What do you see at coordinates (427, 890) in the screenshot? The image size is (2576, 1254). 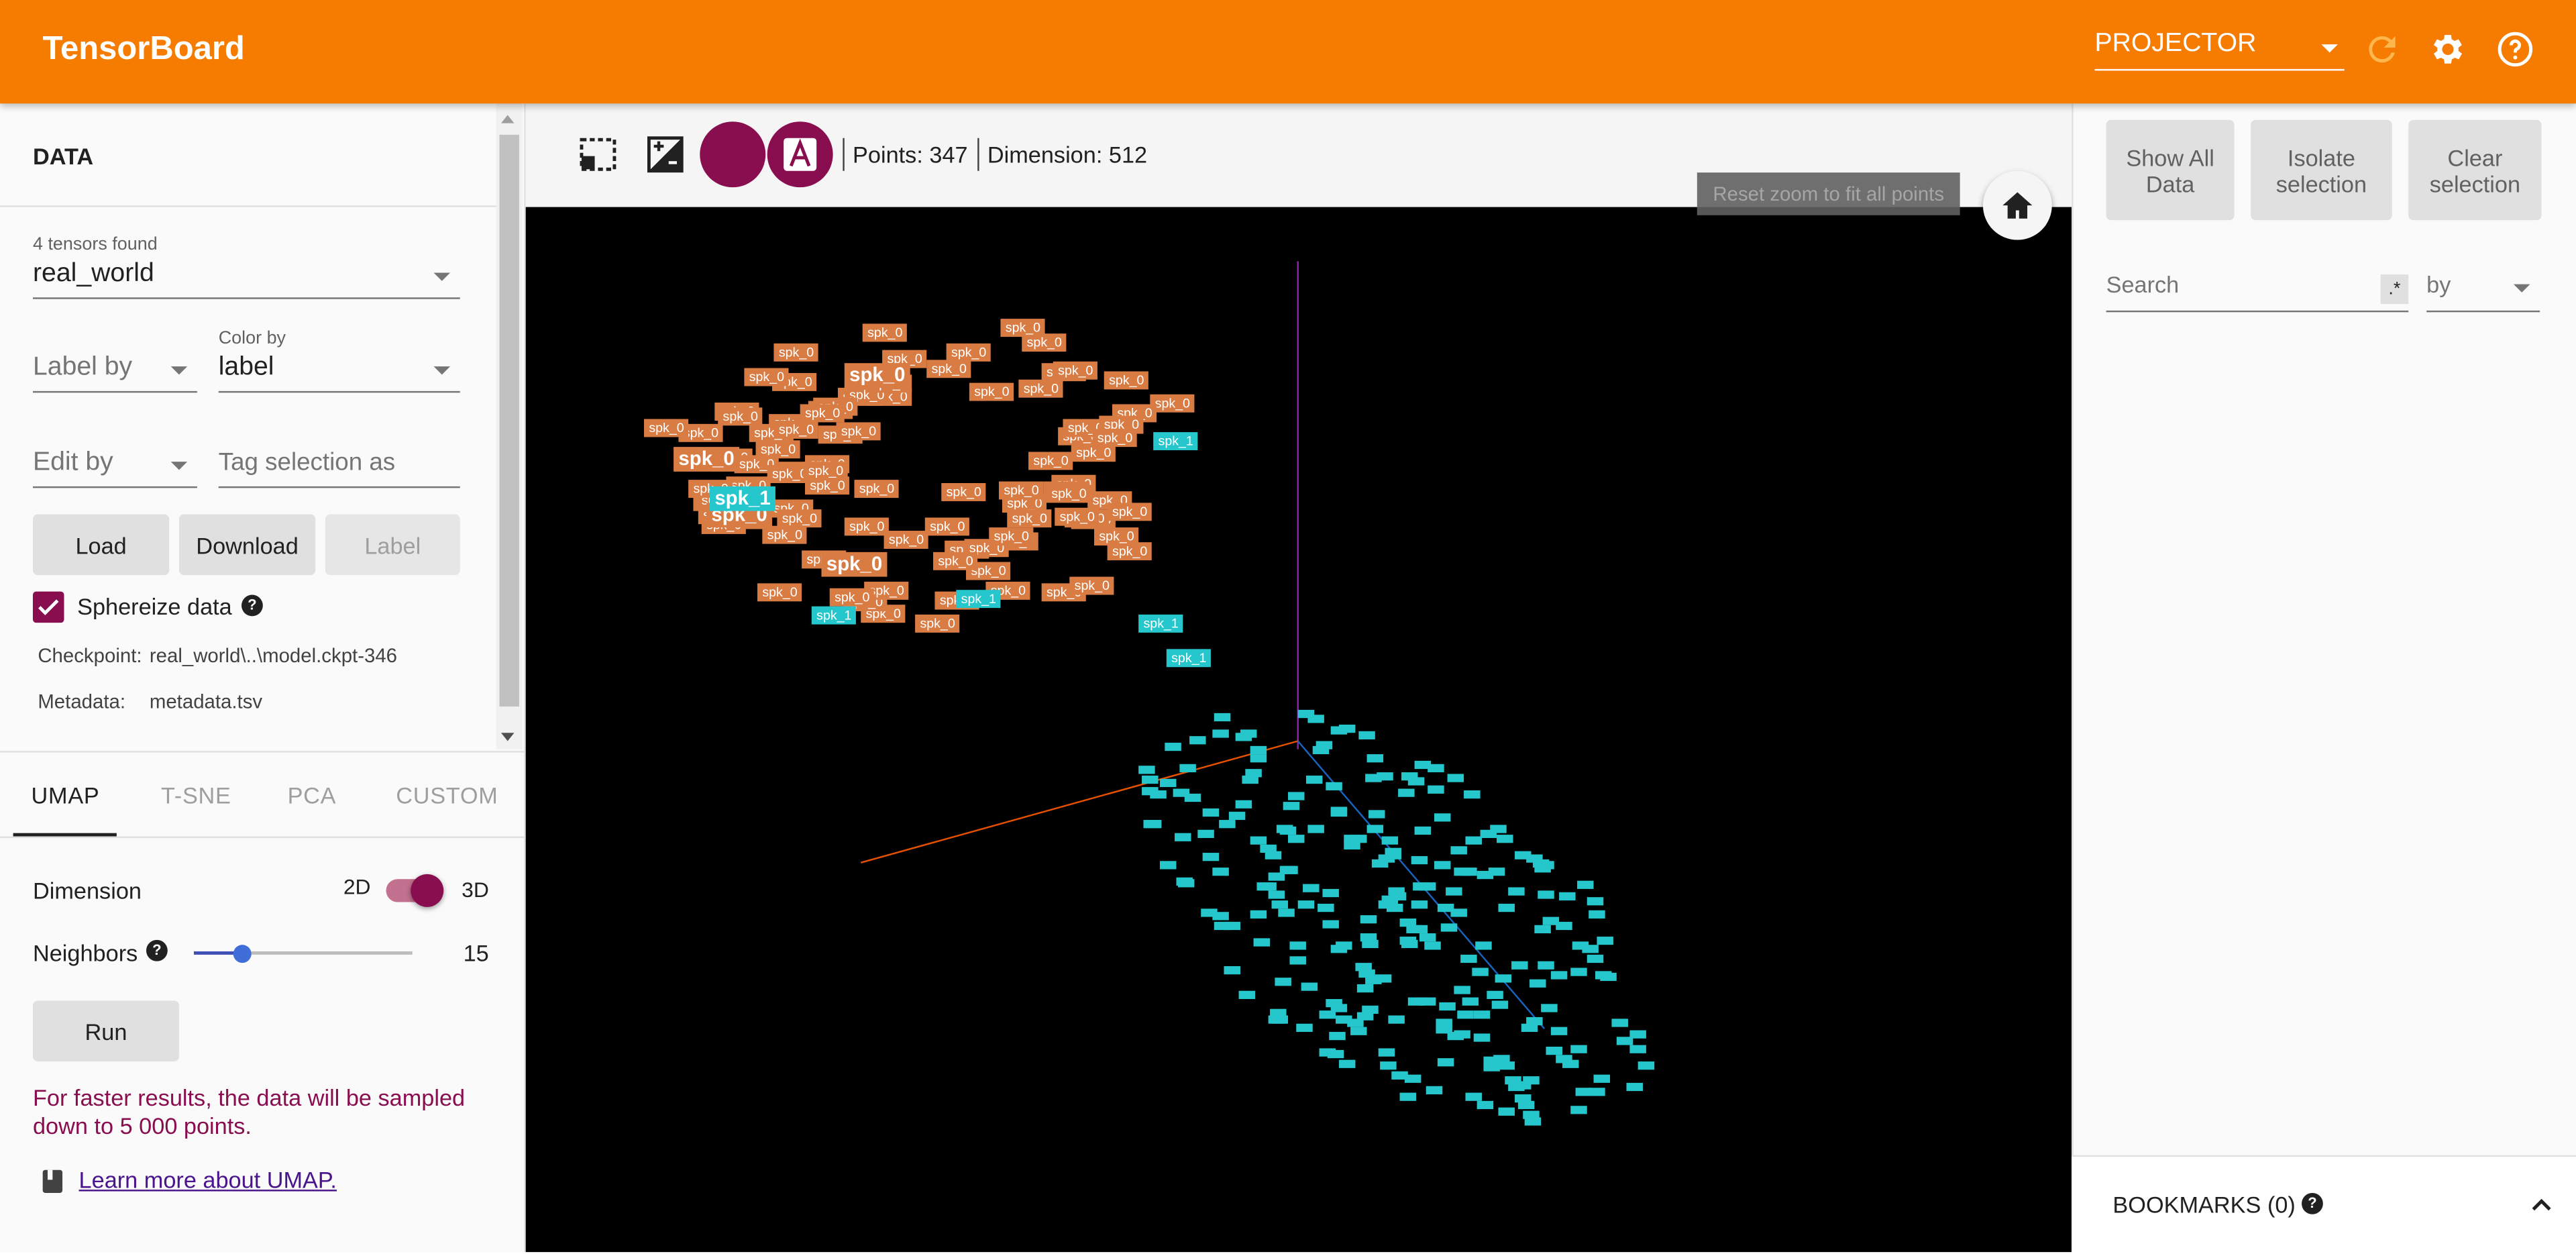 I see `dimension-toggle-knob` at bounding box center [427, 890].